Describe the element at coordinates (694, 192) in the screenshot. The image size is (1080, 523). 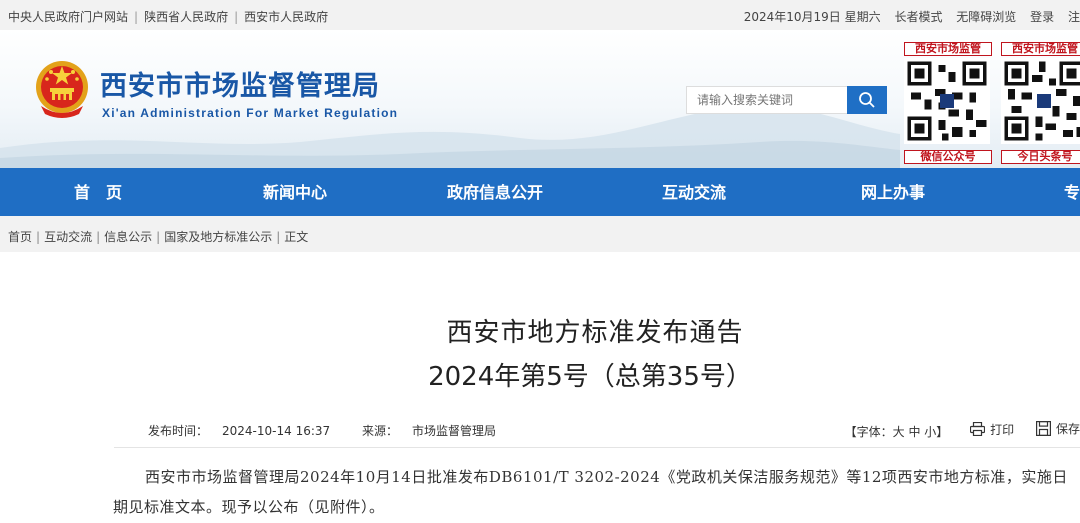
I see `nav-item-interaction: 互动交流` at that location.